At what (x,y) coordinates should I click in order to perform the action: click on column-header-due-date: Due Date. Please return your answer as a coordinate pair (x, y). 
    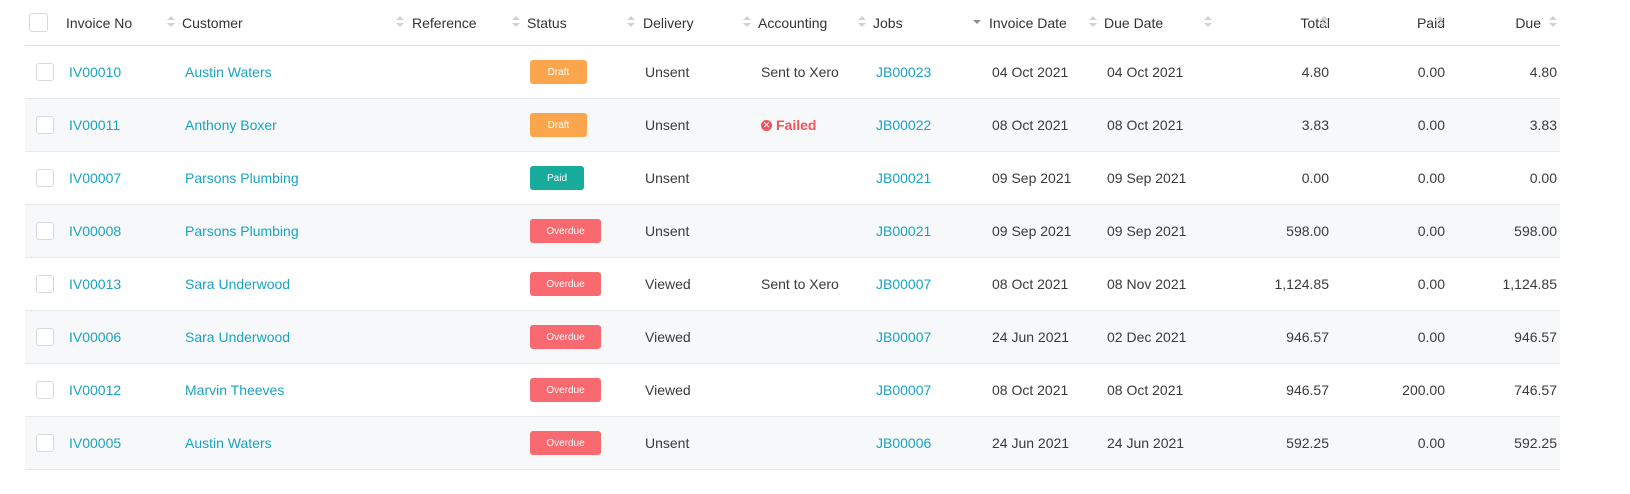
    Looking at the image, I should click on (1133, 22).